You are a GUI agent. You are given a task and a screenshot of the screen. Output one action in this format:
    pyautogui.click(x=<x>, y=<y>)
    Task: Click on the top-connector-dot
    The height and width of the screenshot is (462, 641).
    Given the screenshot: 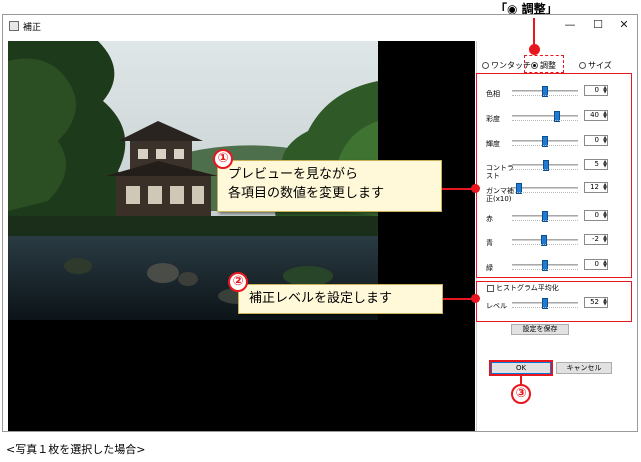 What is the action you would take?
    pyautogui.click(x=534, y=49)
    